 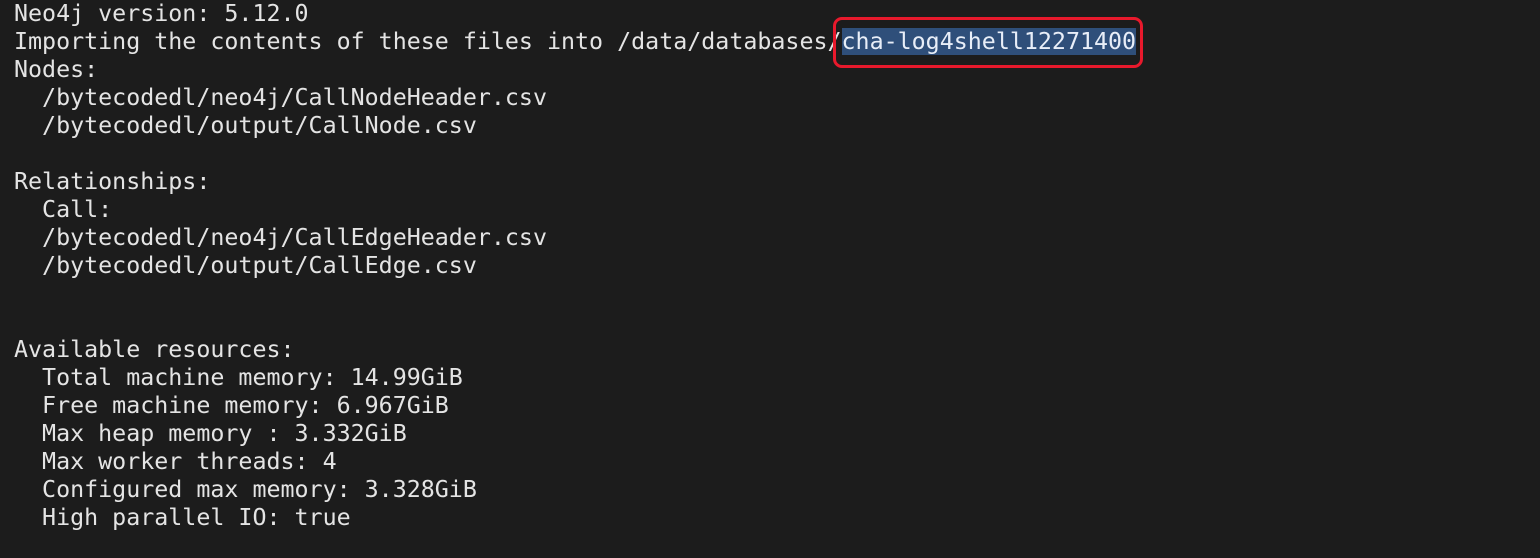 What do you see at coordinates (245, 265) in the screenshot?
I see `edge-file-line: /bytecodedl/output/CallEdge.csv` at bounding box center [245, 265].